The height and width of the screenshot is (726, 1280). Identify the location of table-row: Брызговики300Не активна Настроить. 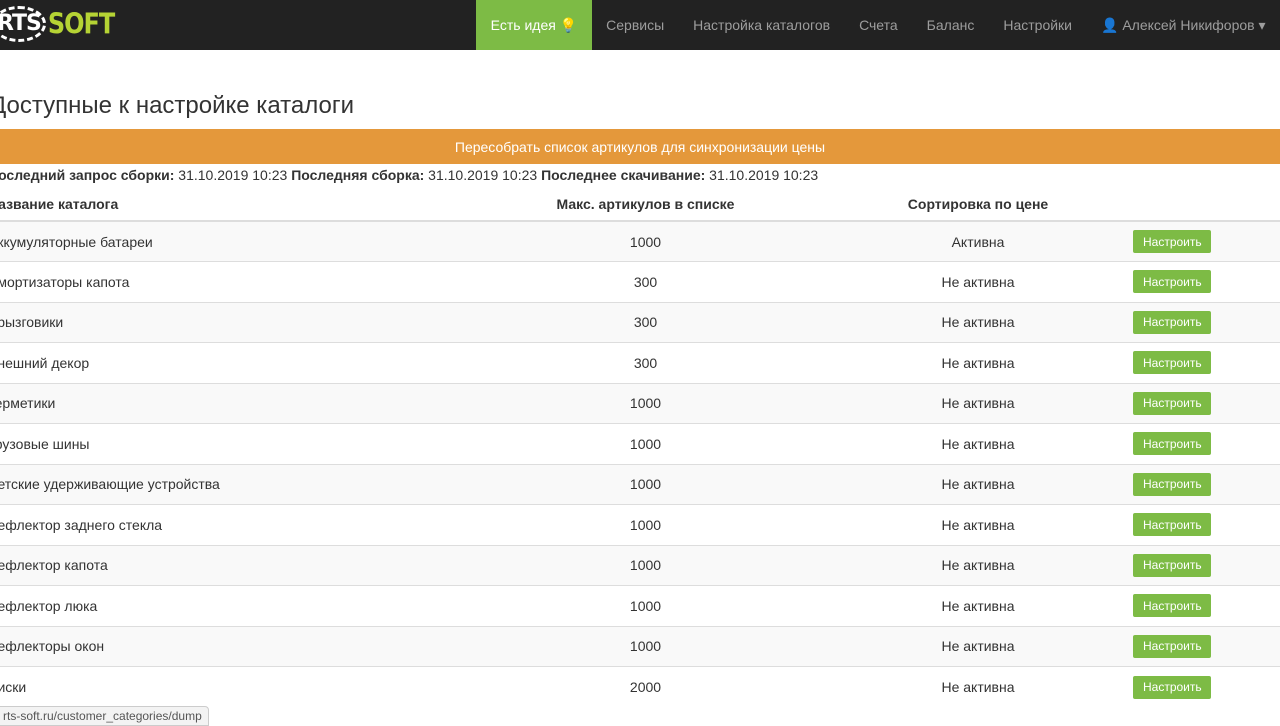
(640, 322).